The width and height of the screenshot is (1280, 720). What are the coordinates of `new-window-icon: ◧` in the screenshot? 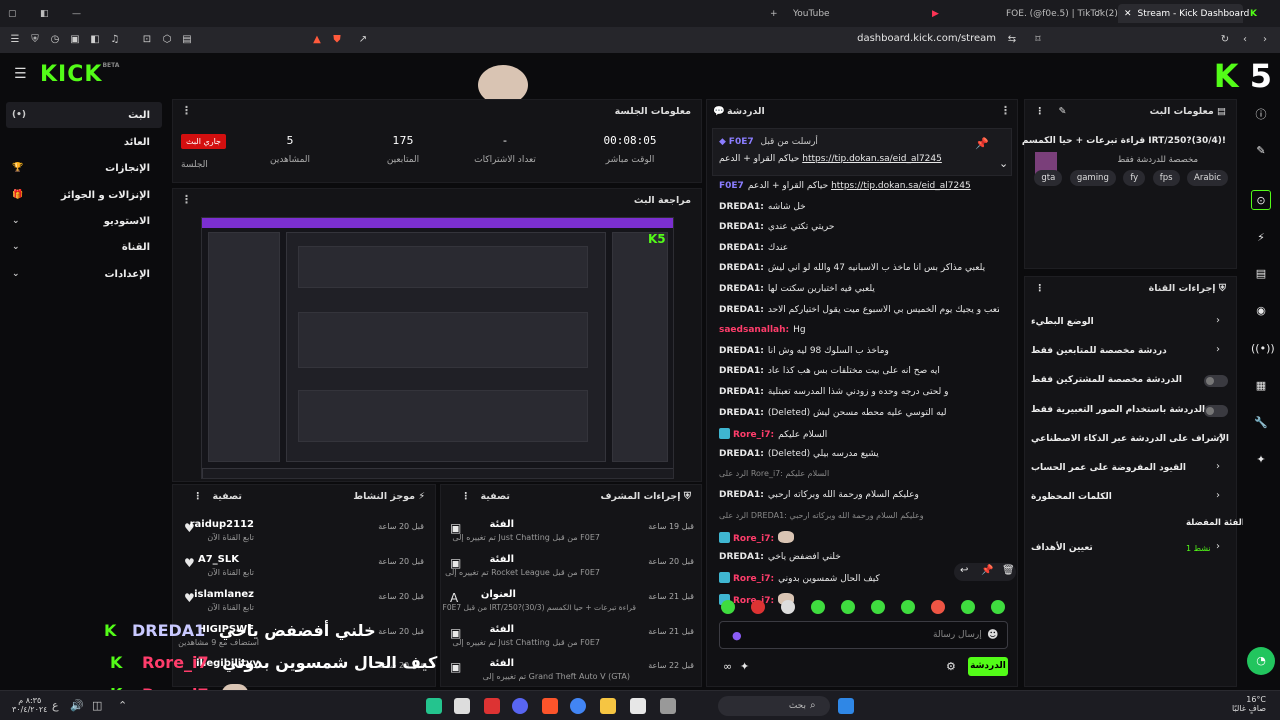 It's located at (44, 13).